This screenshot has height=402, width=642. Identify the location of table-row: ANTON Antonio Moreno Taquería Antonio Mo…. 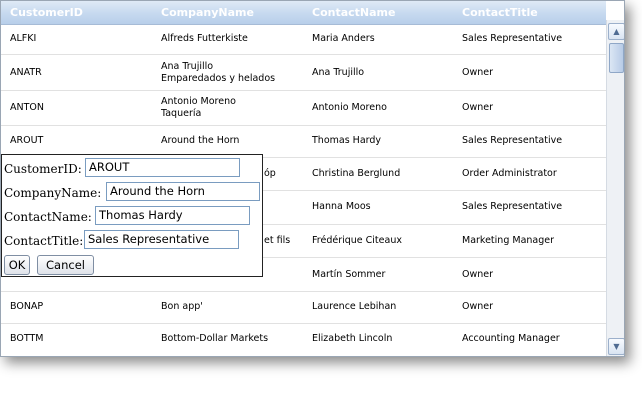
(303, 108).